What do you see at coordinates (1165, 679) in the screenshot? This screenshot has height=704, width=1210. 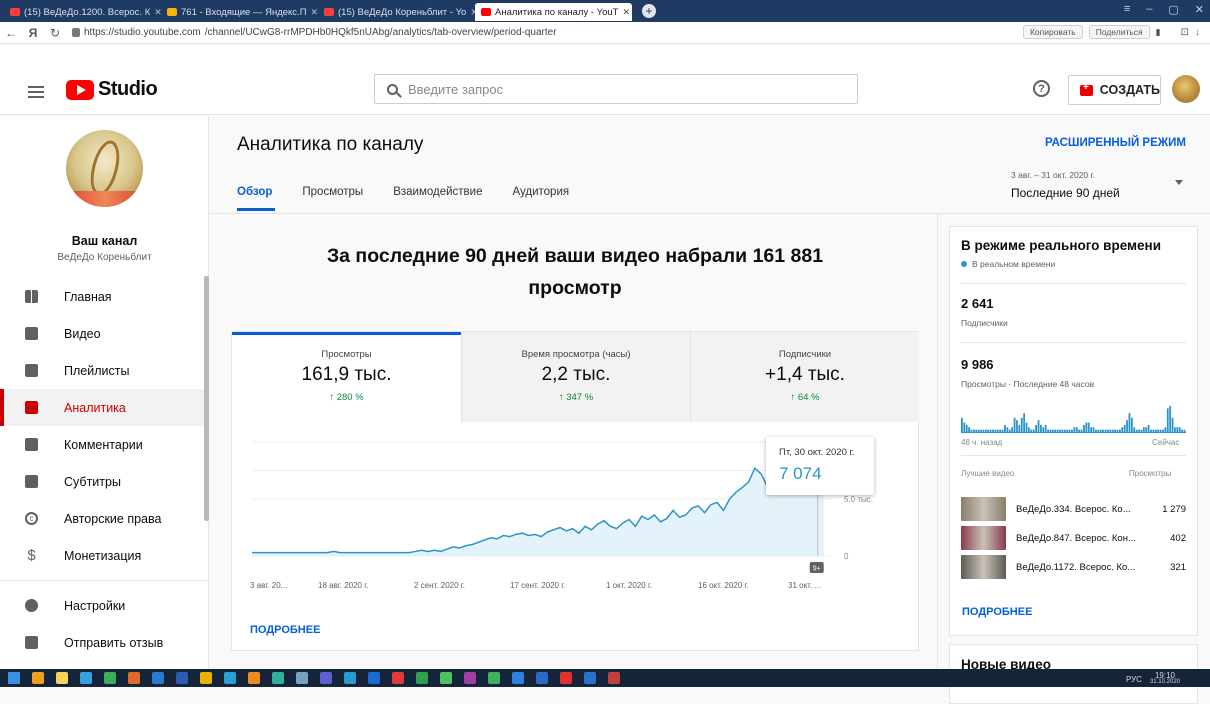 I see `clock: 19:10 31.10.2020` at bounding box center [1165, 679].